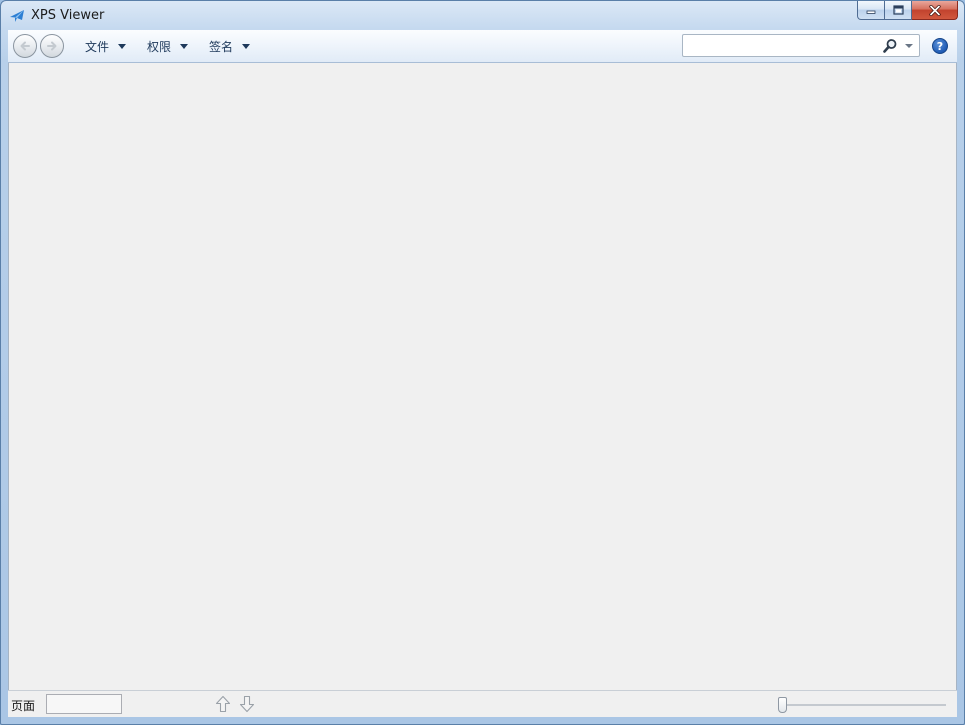 This screenshot has width=965, height=725. I want to click on menu-file: 文件, so click(106, 46).